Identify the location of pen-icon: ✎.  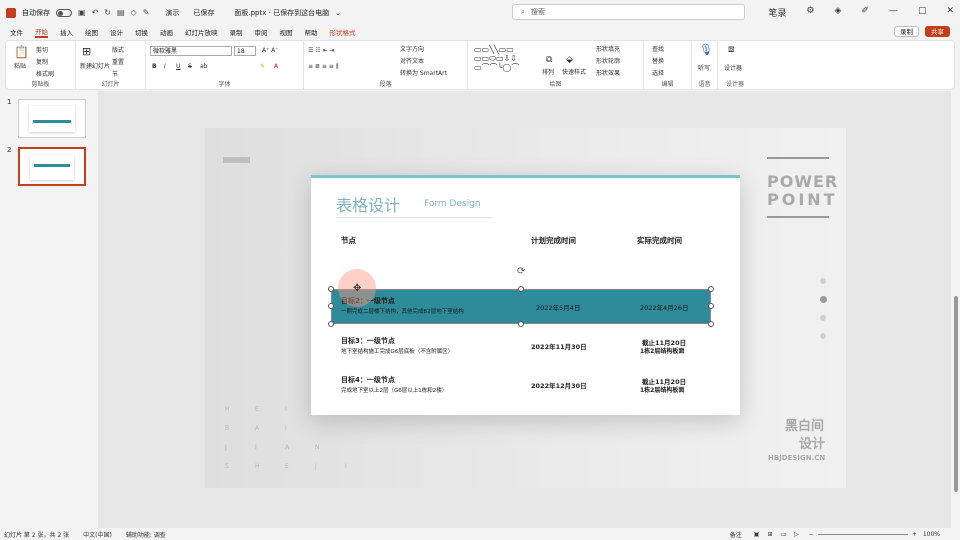
(146, 12).